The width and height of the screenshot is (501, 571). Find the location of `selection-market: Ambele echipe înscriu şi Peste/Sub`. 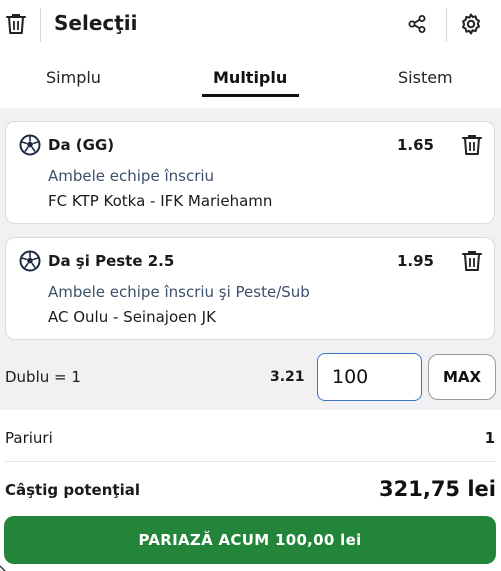

selection-market: Ambele echipe înscriu şi Peste/Sub is located at coordinates (179, 292).